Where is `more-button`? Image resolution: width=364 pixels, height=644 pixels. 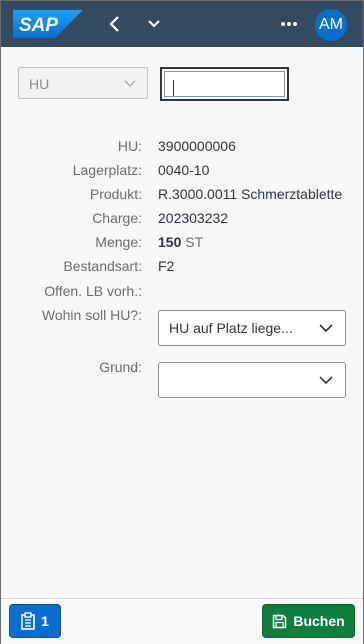 more-button is located at coordinates (289, 24).